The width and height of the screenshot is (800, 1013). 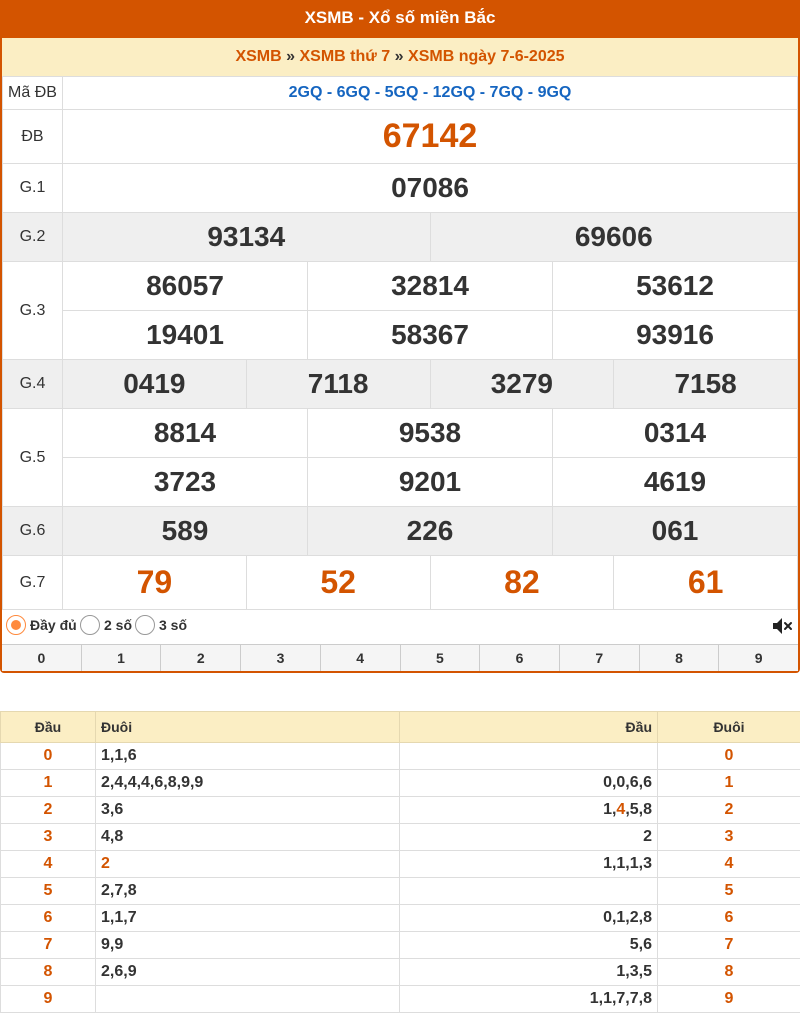 What do you see at coordinates (728, 972) in the screenshot?
I see `duoi-digit-cell: 8` at bounding box center [728, 972].